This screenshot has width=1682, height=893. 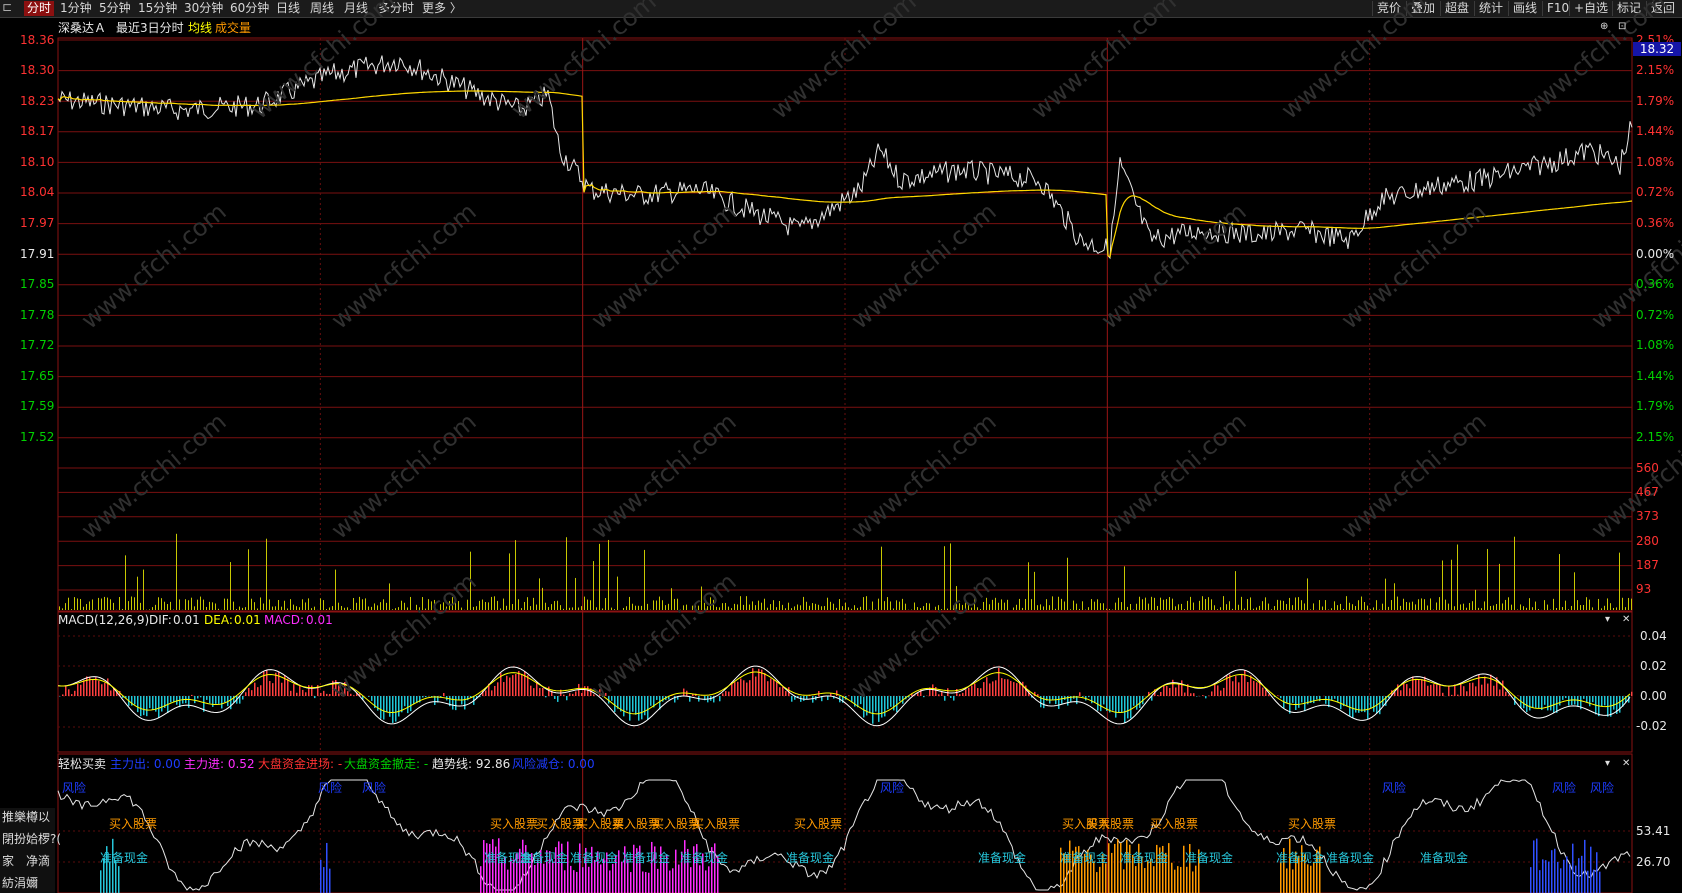 What do you see at coordinates (31, 838) in the screenshot?
I see `left-panel-item: 閉扮姶椤?(` at bounding box center [31, 838].